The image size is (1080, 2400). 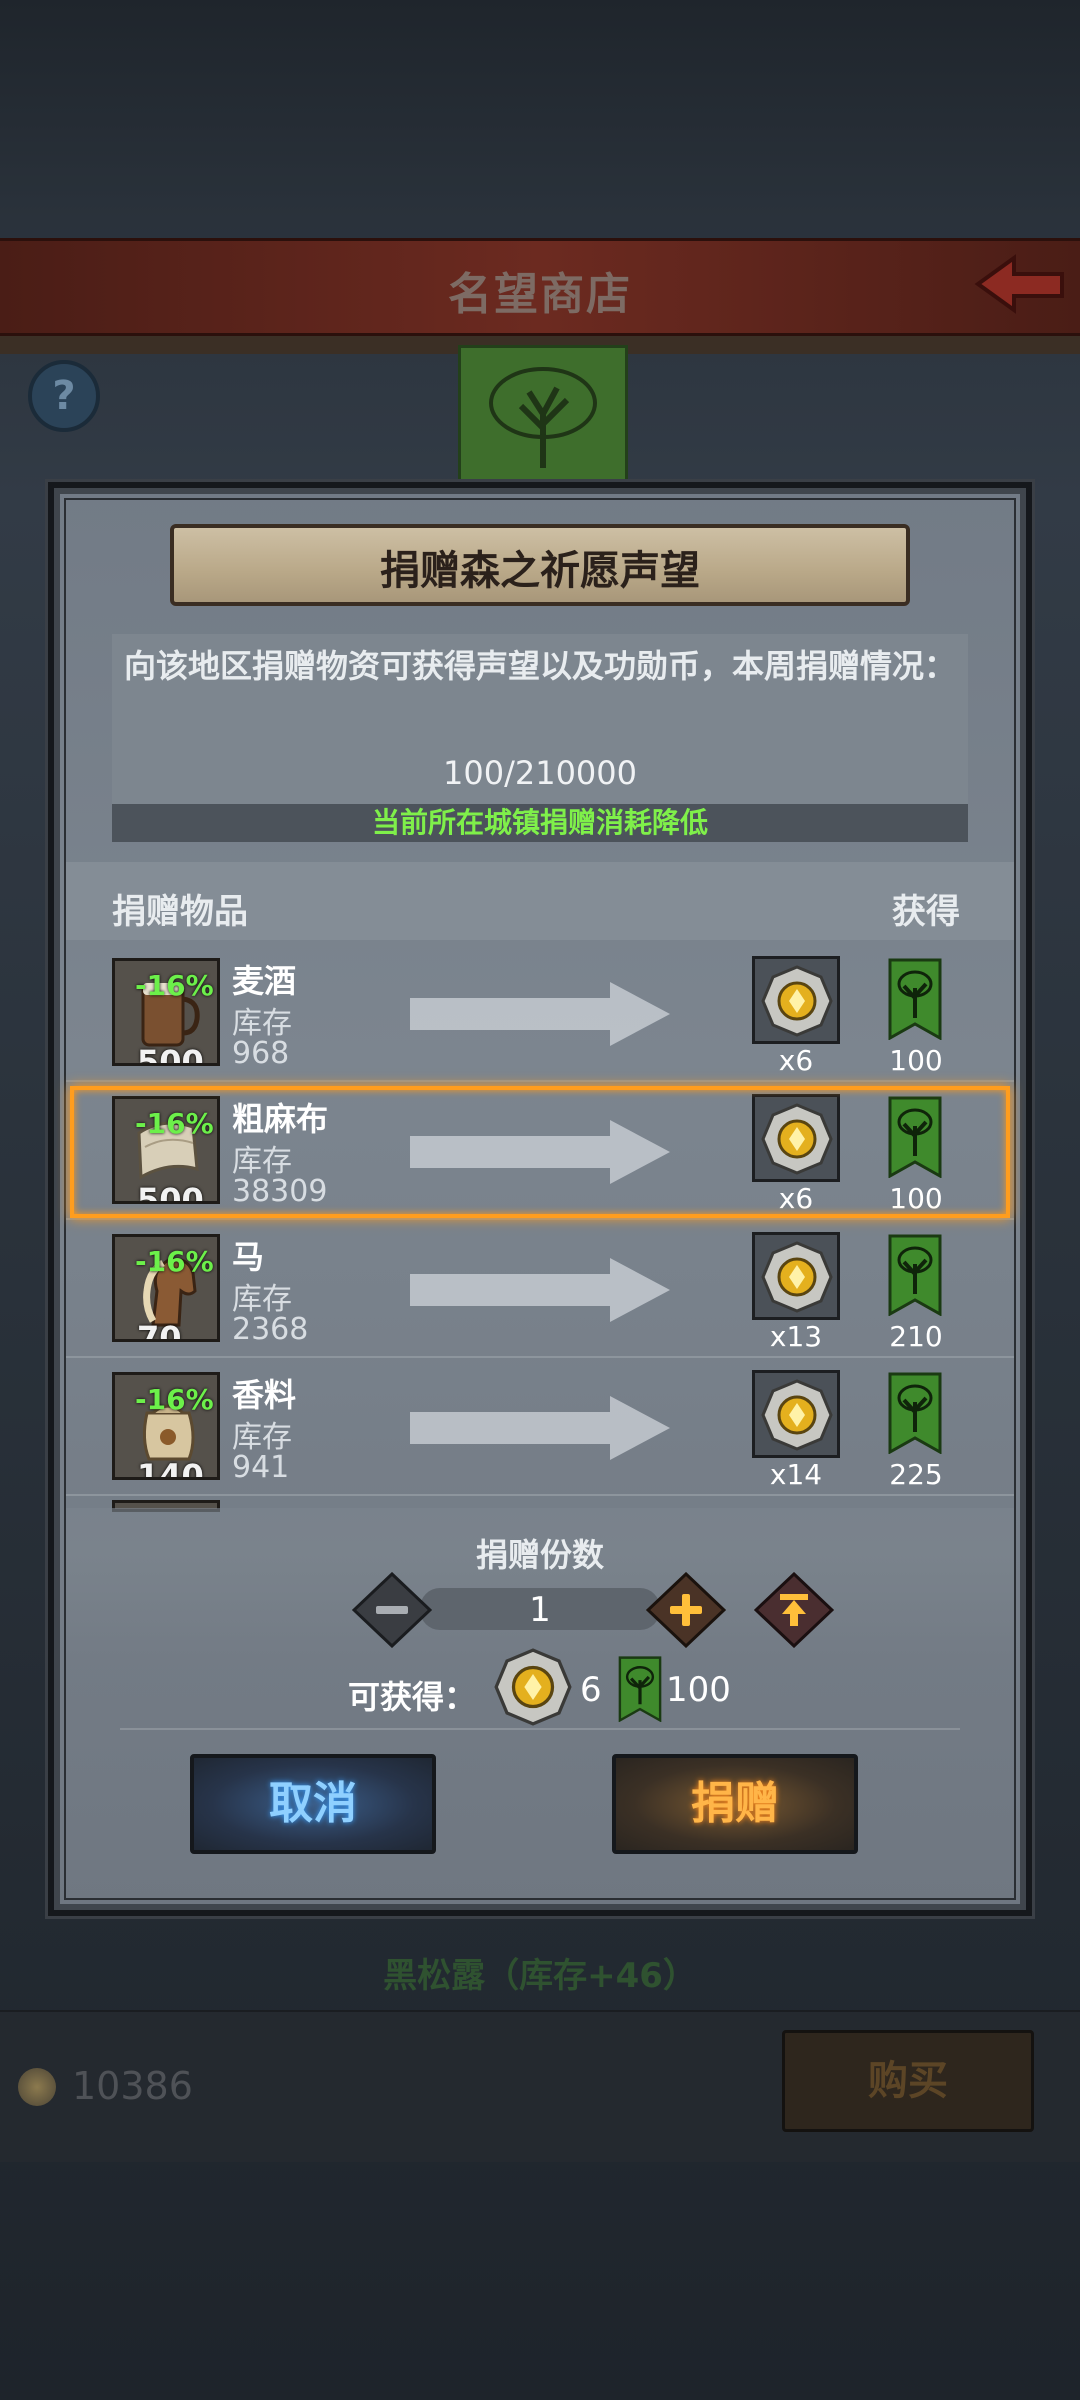 I want to click on shop-title: 名望商店, so click(x=540, y=294).